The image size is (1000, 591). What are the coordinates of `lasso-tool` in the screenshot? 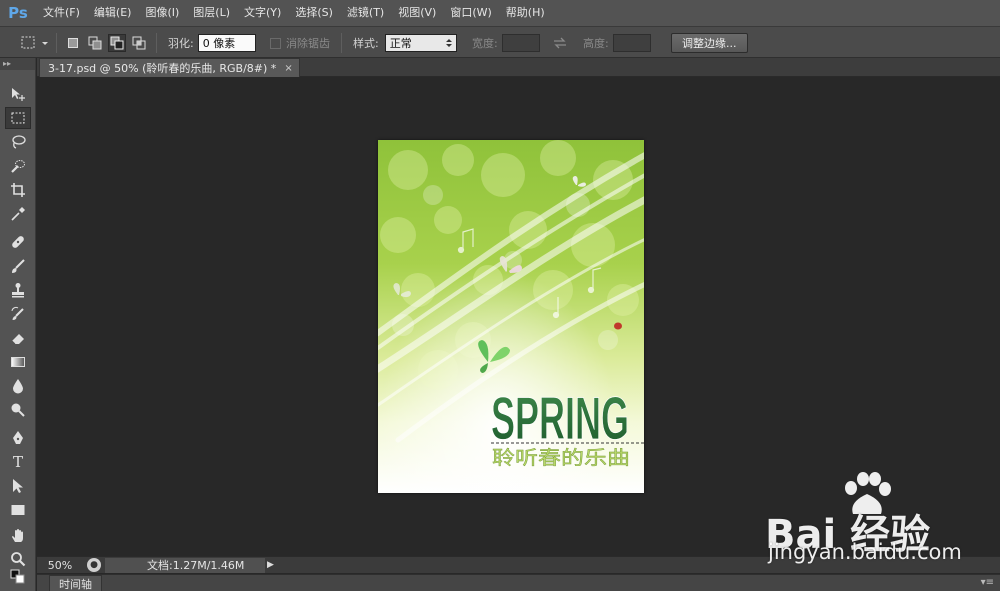 It's located at (18, 142).